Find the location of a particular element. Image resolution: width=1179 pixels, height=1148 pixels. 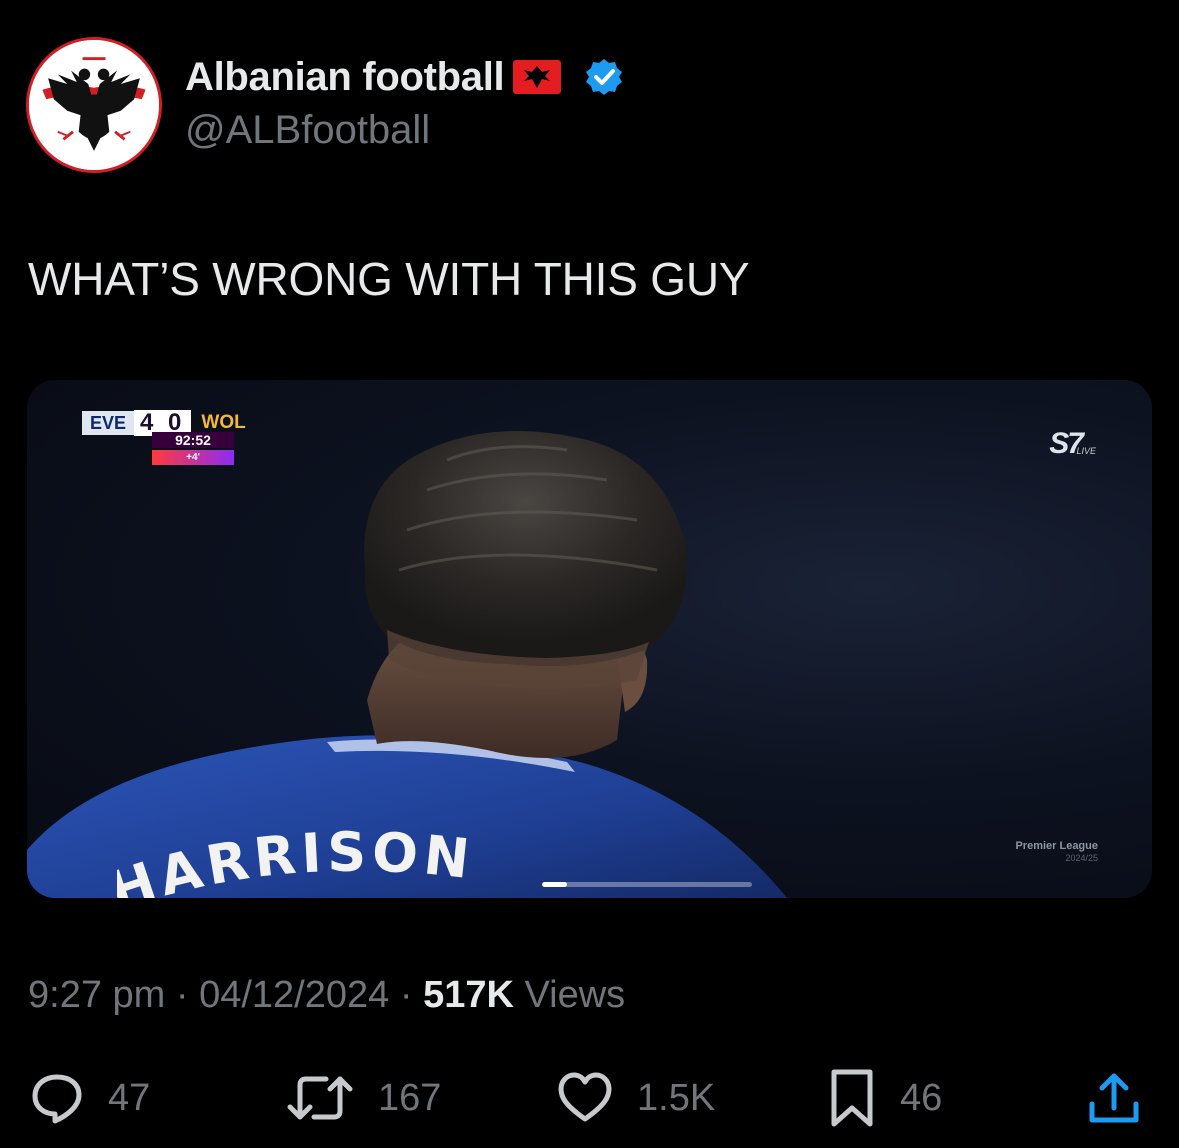

league-season: 2024/25 is located at coordinates (1081, 858).